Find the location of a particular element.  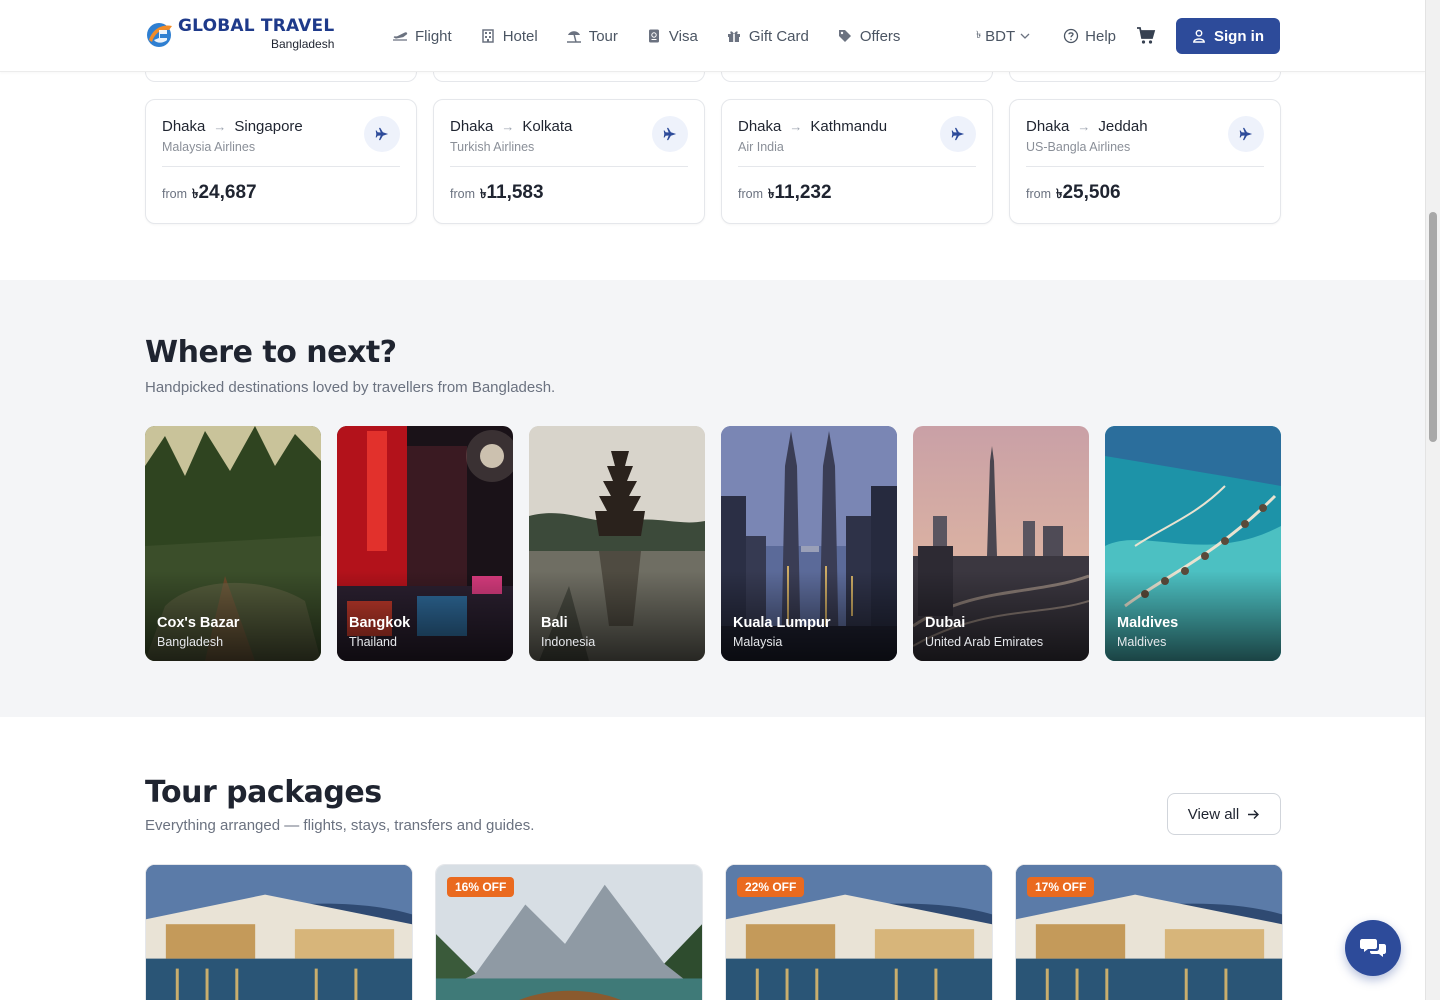

nav-label: Gift Card is located at coordinates (778, 36).